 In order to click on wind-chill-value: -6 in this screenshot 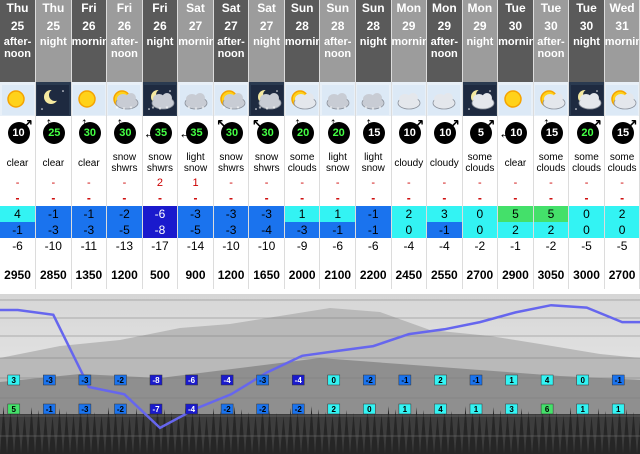, I will do `click(338, 246)`.